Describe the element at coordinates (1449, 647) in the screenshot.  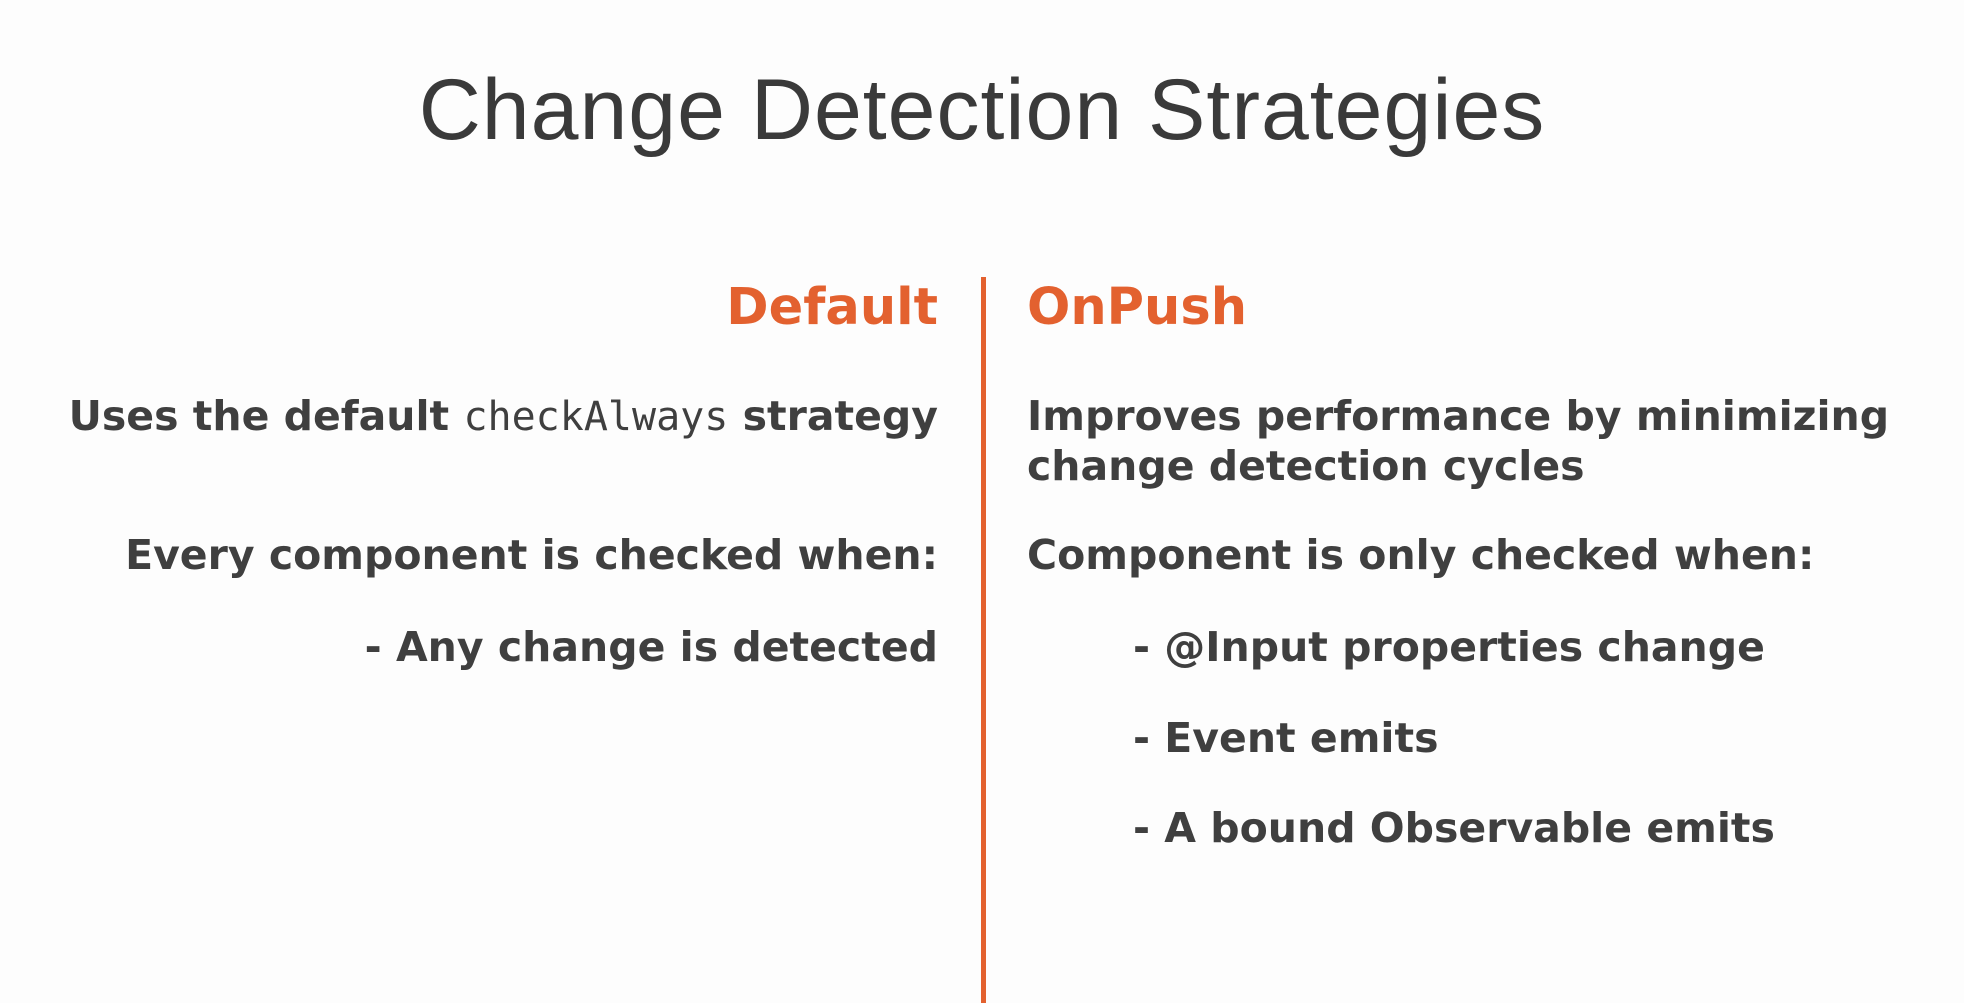
I see `onpush-bullet-input-change: - @Input properties change` at that location.